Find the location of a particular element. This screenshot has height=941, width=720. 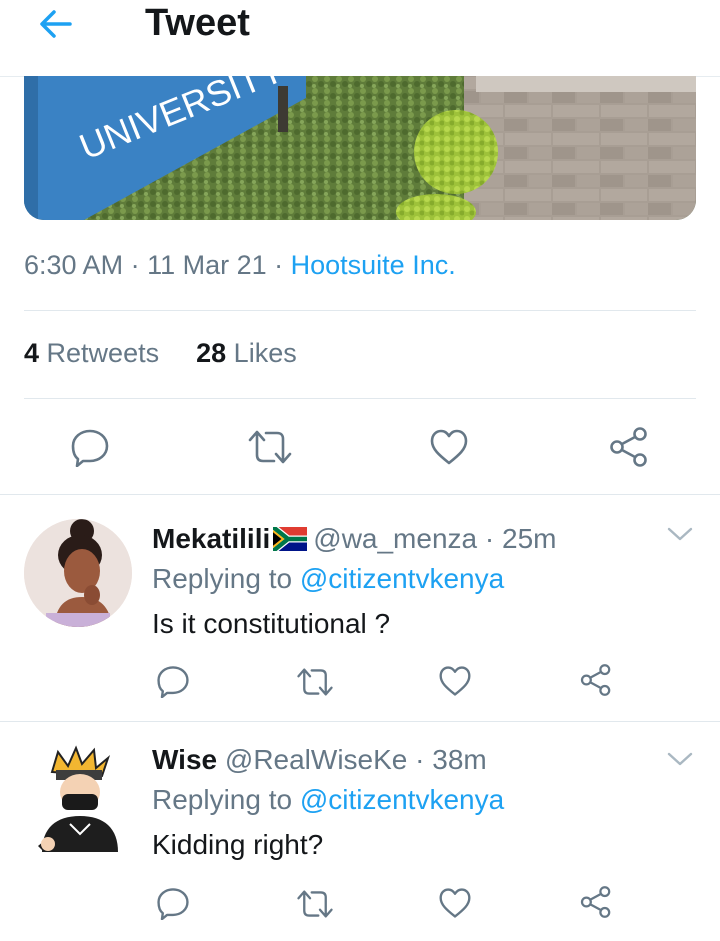

tweet-media-image: UNIVERSITY OF is located at coordinates (360, 148).